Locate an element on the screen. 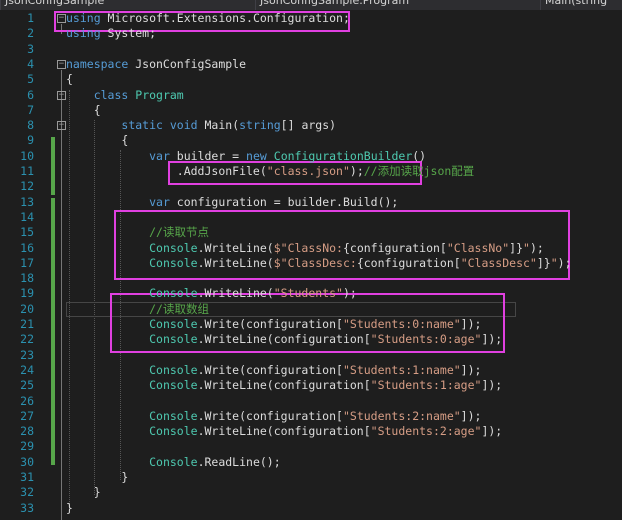  code-line: var builder = new ConfigurationBuilder() is located at coordinates (246, 156).